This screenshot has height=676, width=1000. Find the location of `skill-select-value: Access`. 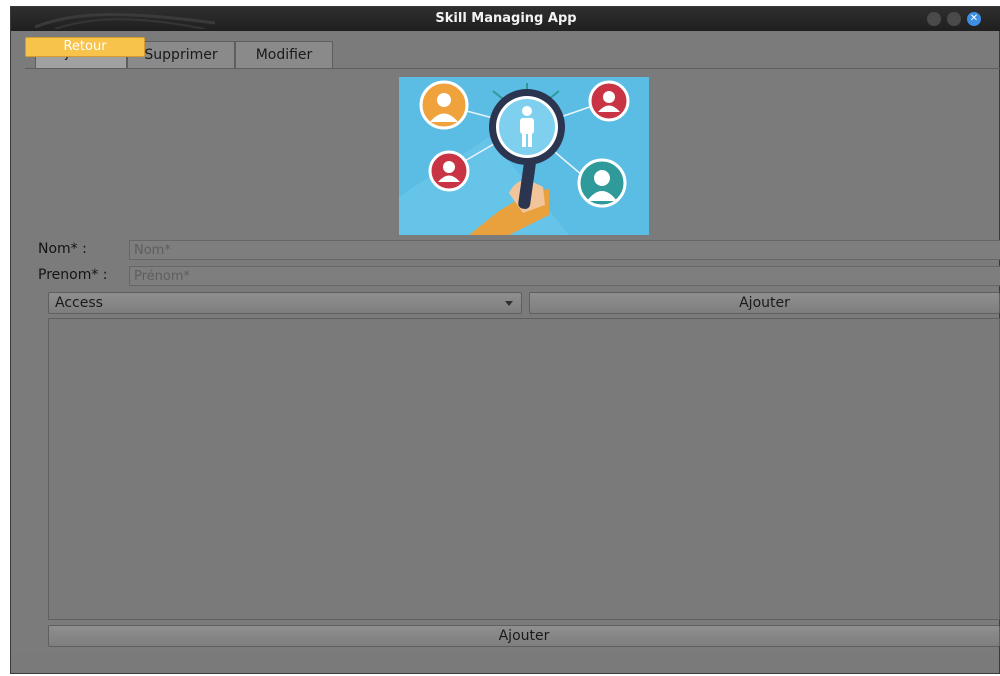

skill-select-value: Access is located at coordinates (79, 303).